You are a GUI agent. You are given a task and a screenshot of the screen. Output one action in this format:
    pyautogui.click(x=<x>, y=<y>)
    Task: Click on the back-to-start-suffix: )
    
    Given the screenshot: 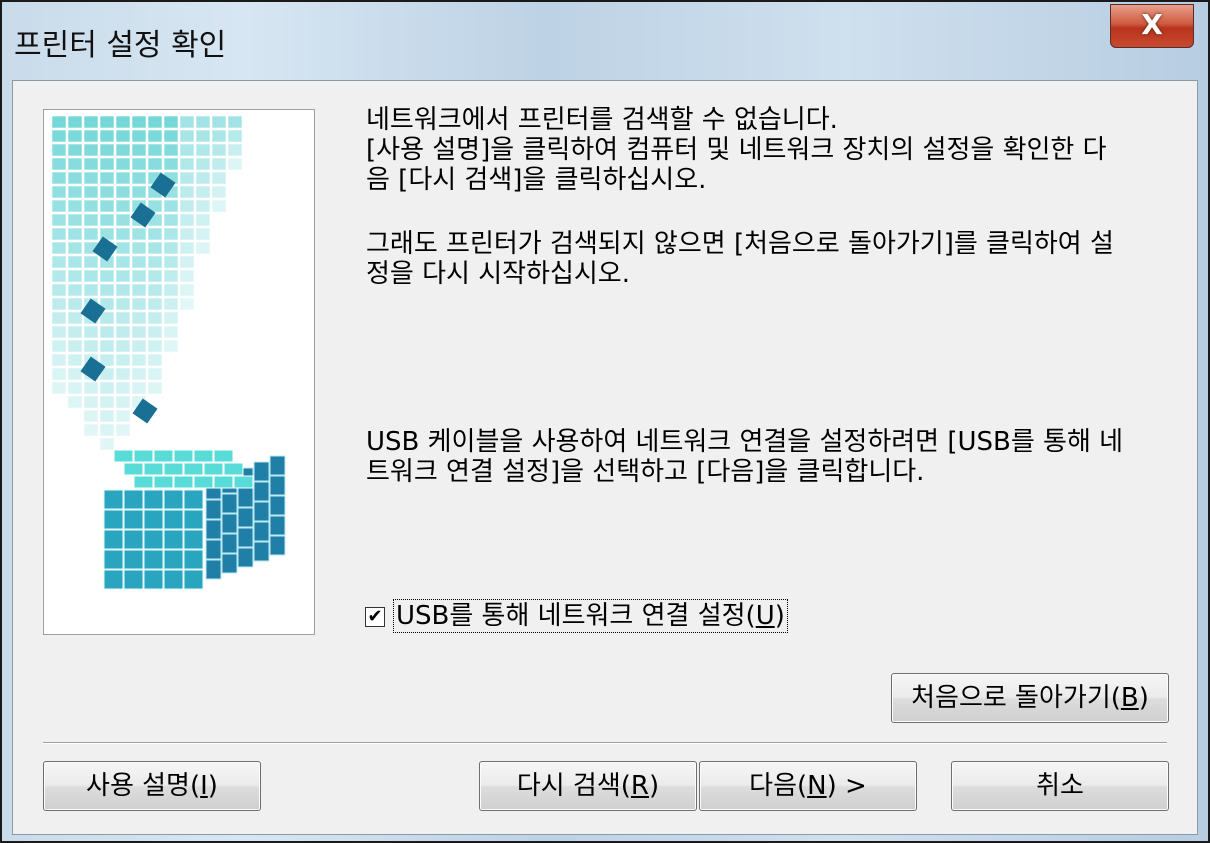 What is the action you would take?
    pyautogui.click(x=1143, y=698)
    